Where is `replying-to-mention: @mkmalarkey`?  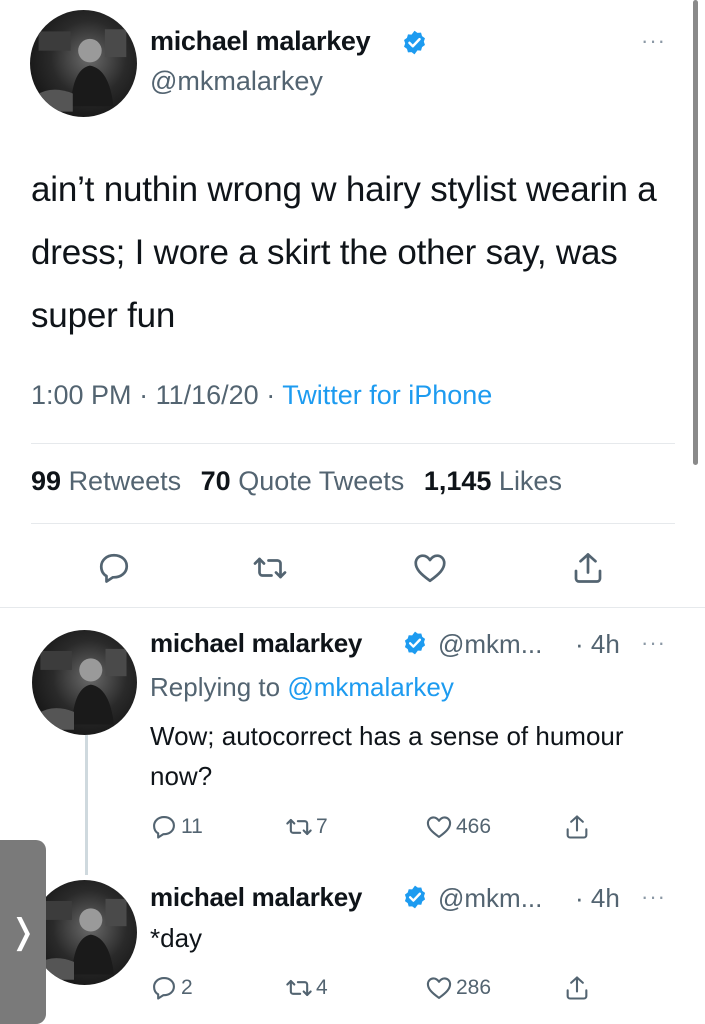 replying-to-mention: @mkmalarkey is located at coordinates (370, 687).